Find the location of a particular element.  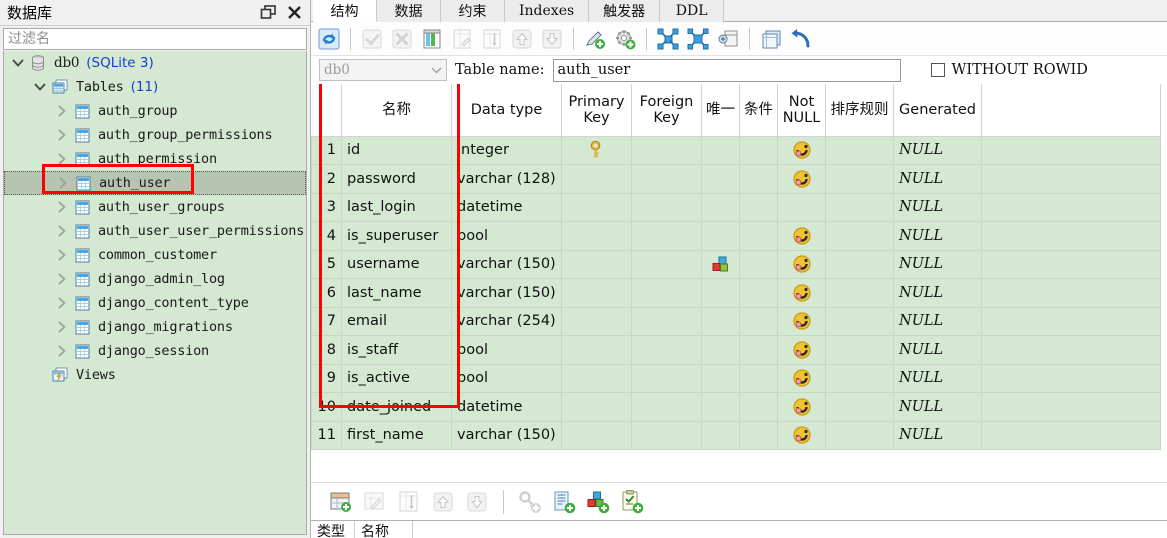

table-row: 5 username varchar (150) NULL is located at coordinates (736, 264).